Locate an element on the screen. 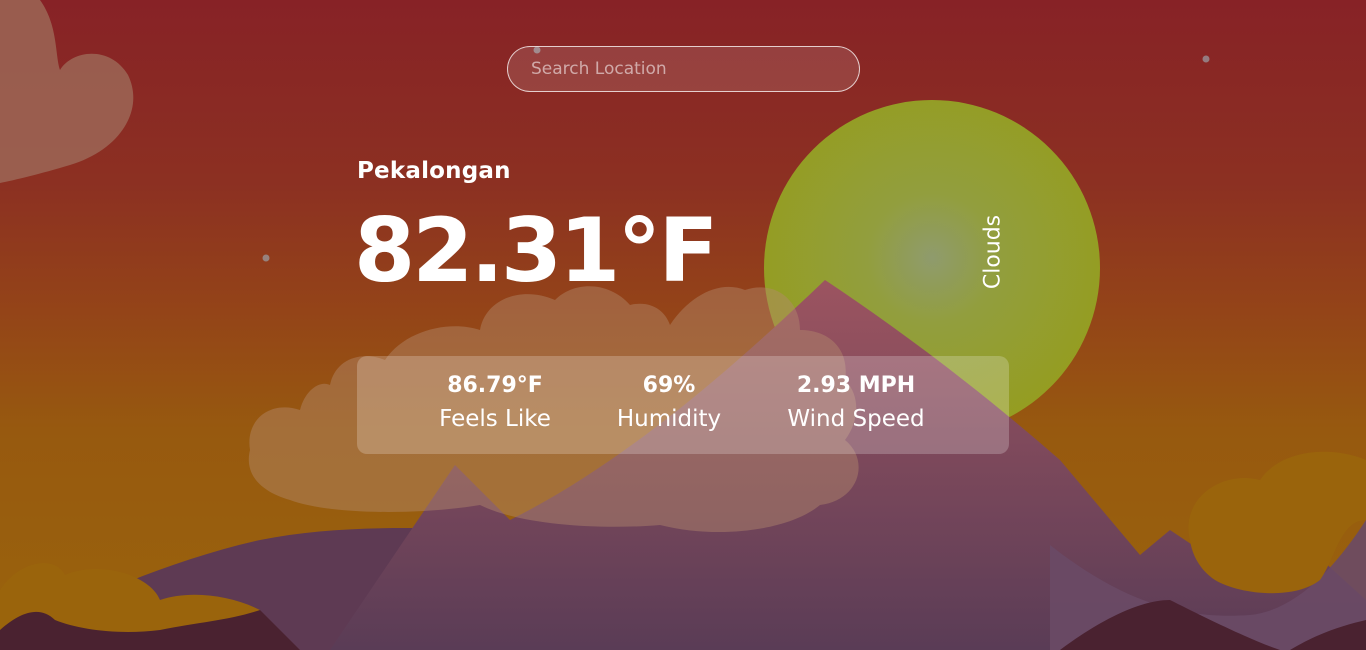 This screenshot has width=1366, height=650. temperature-value: 82.31°F is located at coordinates (536, 250).